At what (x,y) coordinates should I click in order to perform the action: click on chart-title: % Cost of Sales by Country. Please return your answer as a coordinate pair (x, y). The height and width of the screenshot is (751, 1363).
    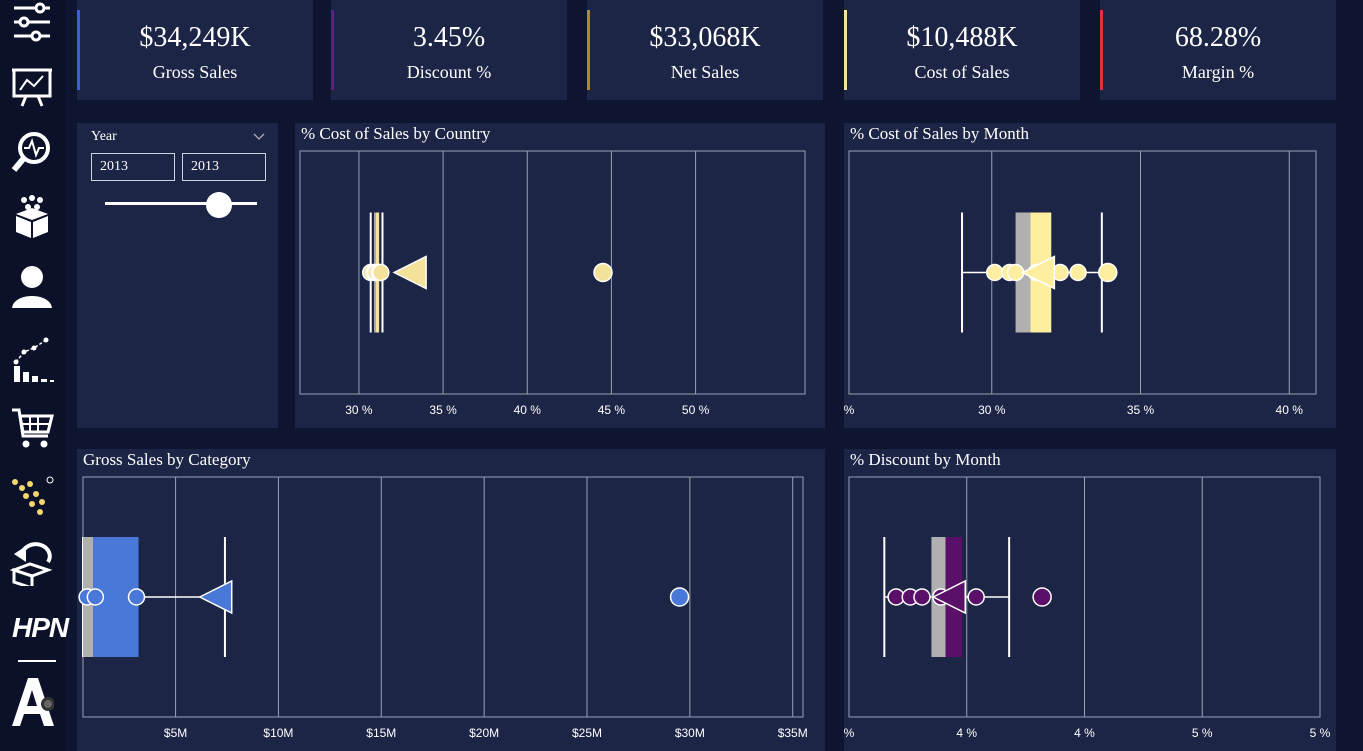
    Looking at the image, I should click on (396, 133).